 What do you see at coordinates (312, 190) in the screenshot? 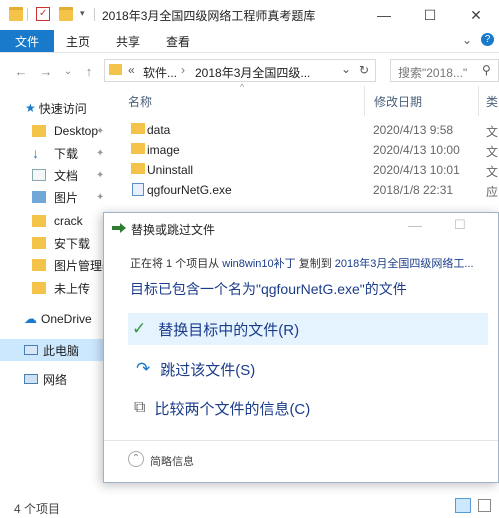
I see `file-row: qgfourNetG.exe 2018/1/8 22:31 应` at bounding box center [312, 190].